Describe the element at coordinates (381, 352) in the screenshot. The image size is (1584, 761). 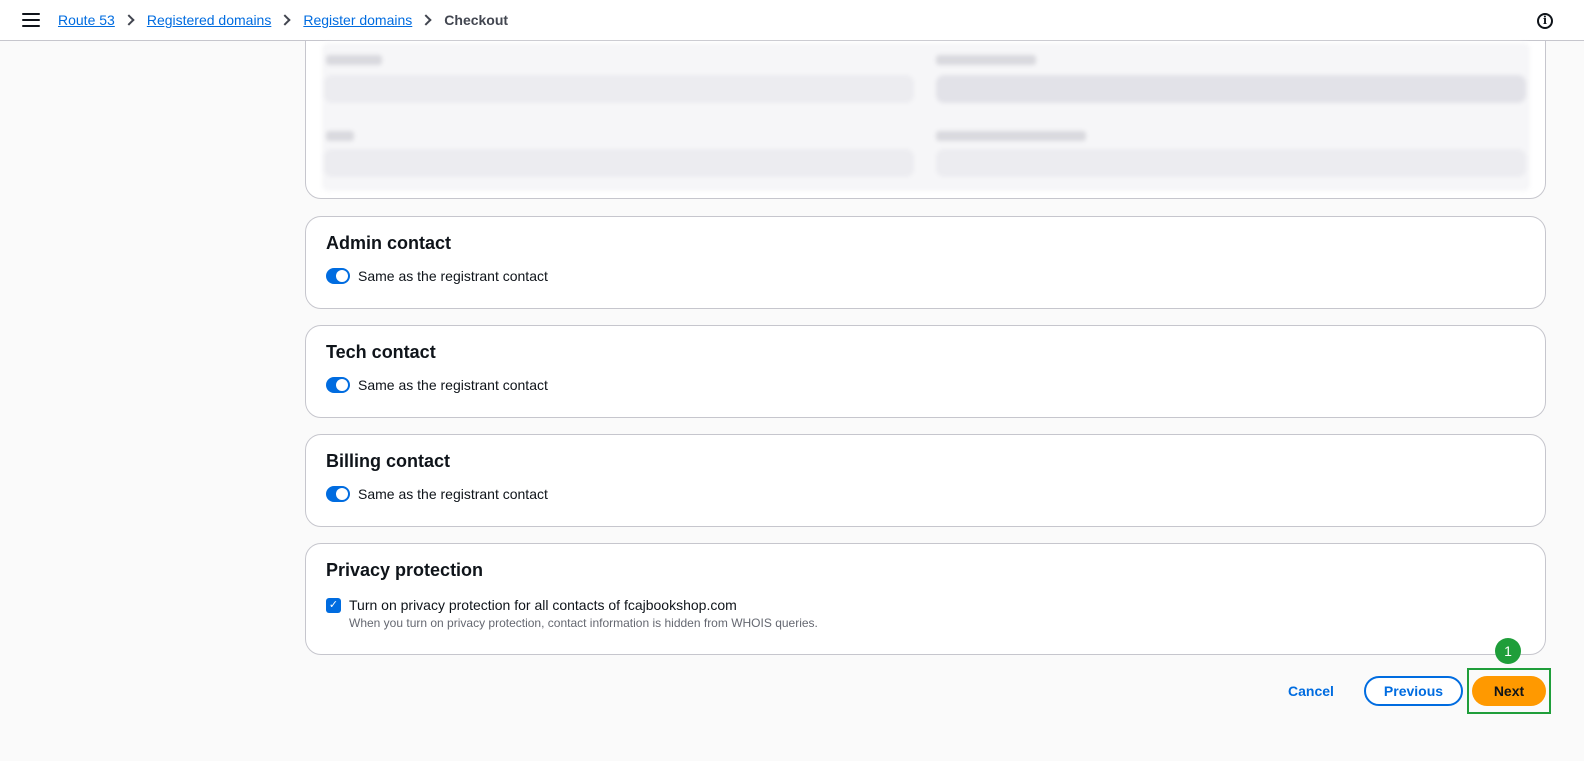
I see `tech-contact-title: Tech contact` at that location.